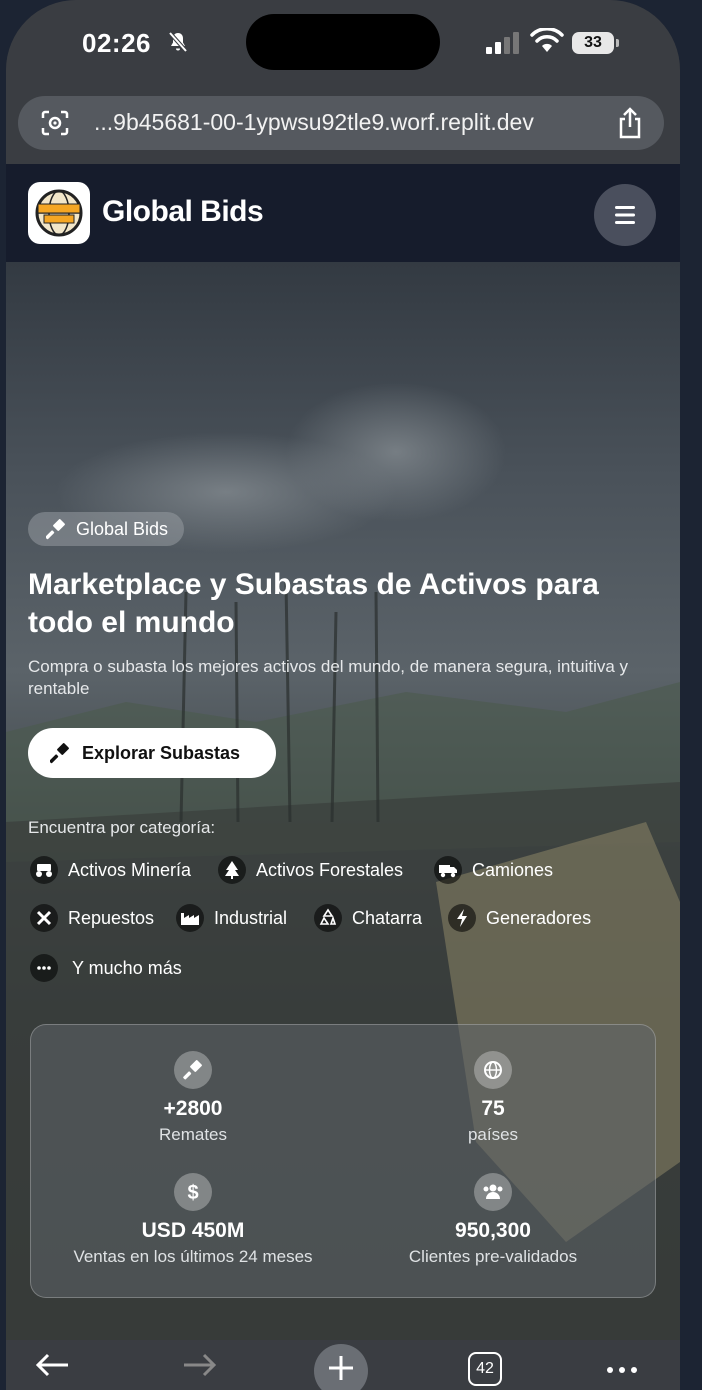 The width and height of the screenshot is (702, 1390). I want to click on wifi-icon, so click(547, 40).